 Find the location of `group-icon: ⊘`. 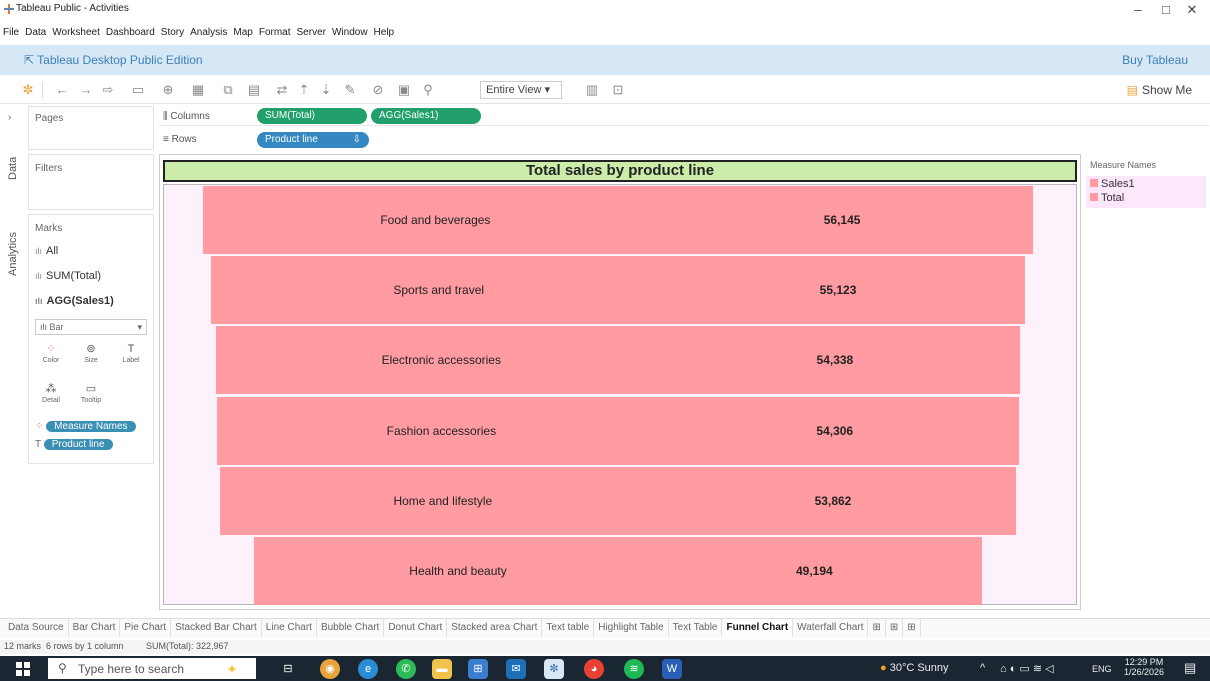

group-icon: ⊘ is located at coordinates (378, 90).